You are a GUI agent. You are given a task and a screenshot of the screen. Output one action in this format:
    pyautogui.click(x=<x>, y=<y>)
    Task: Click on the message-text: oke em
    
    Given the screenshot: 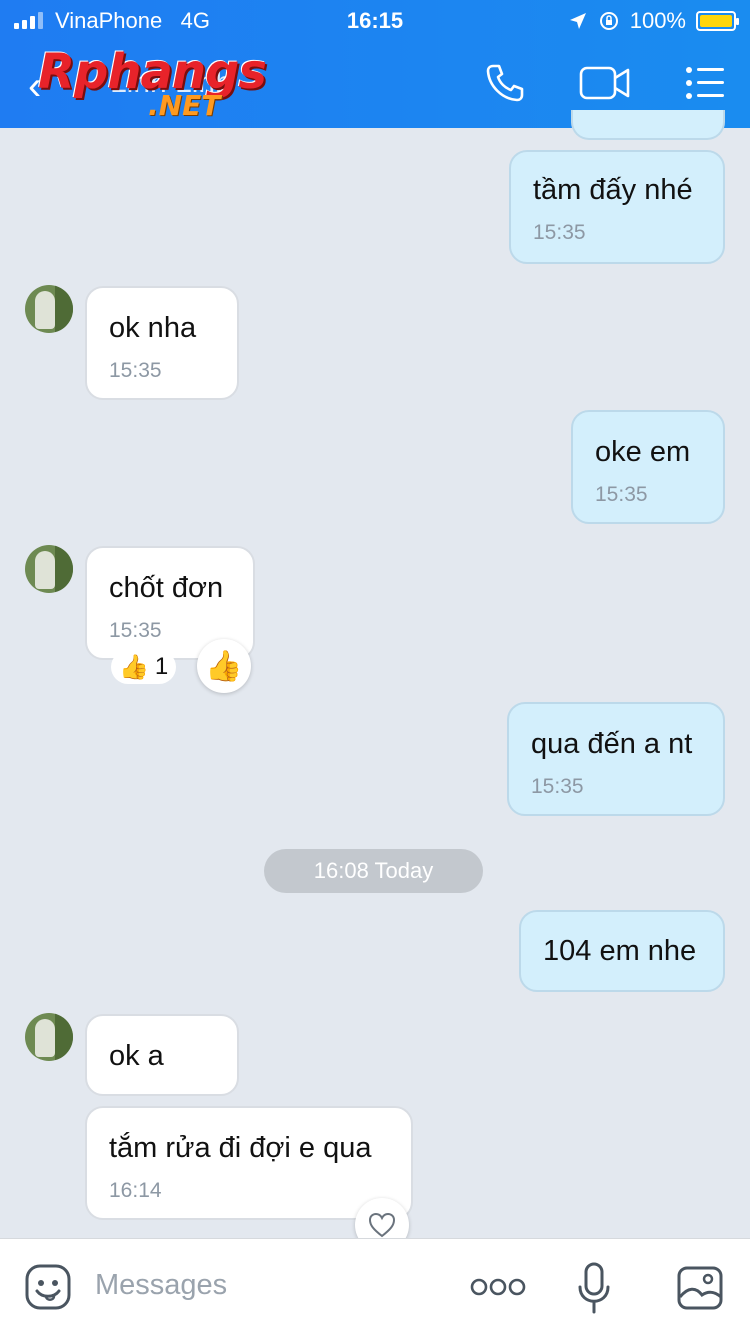 What is the action you would take?
    pyautogui.click(x=643, y=452)
    